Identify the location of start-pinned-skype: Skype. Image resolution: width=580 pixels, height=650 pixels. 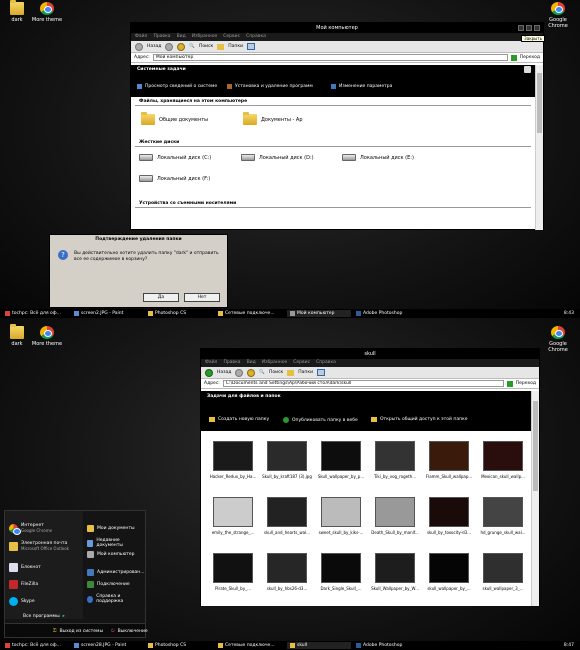
(22, 601).